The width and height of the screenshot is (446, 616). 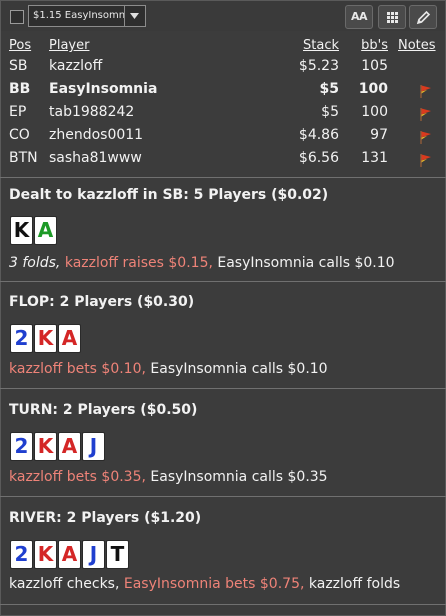 I want to click on edit-button, so click(x=423, y=17).